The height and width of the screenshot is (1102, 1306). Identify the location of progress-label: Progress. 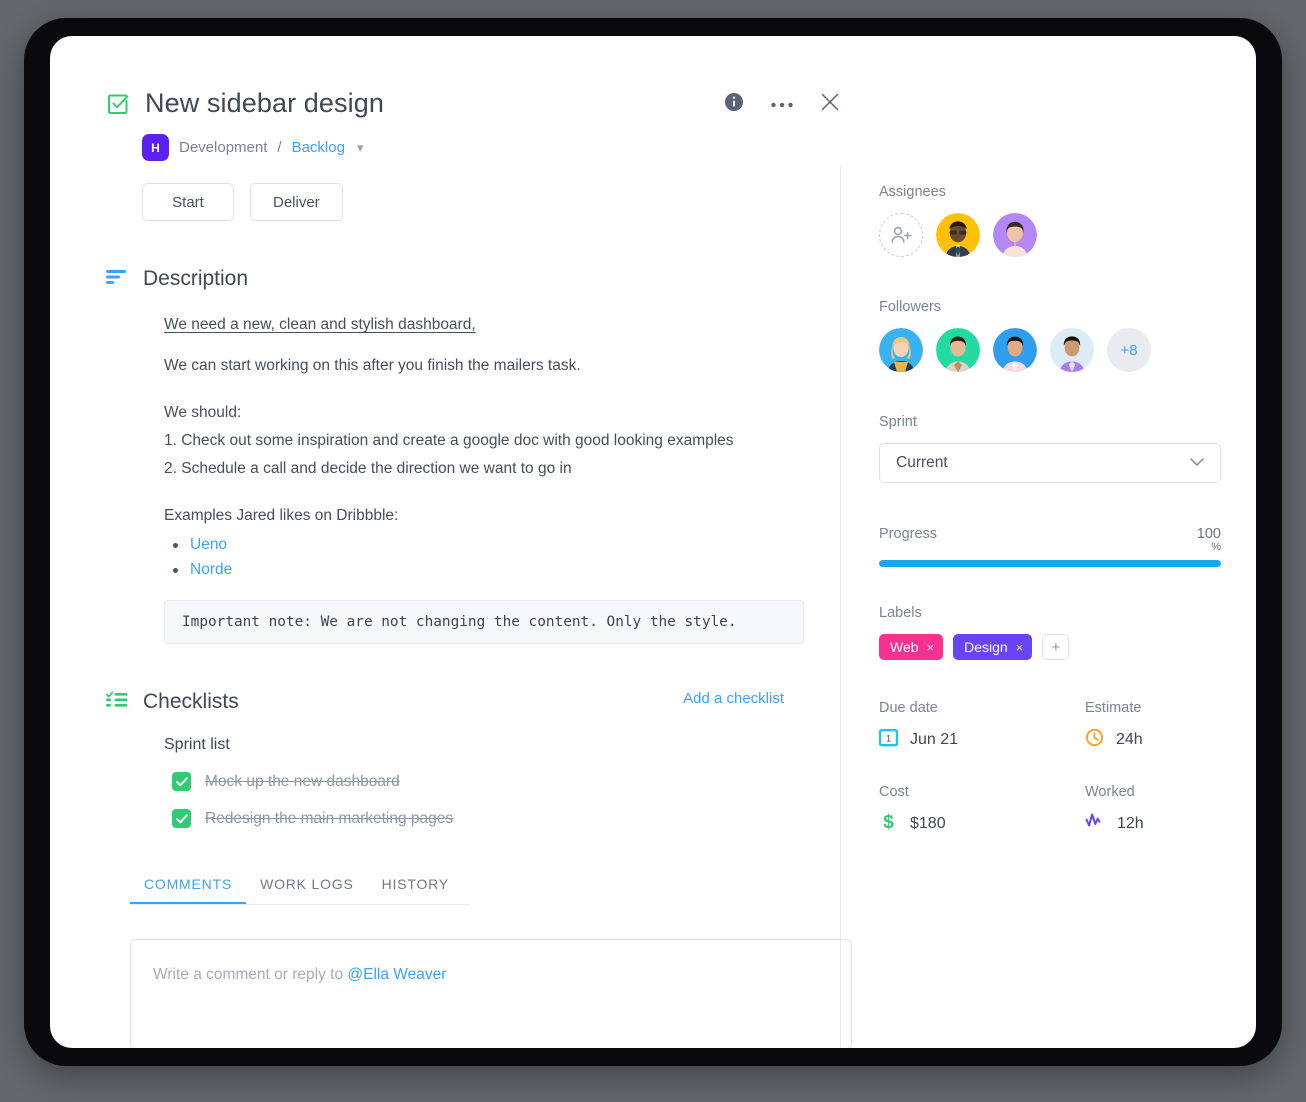
(908, 534).